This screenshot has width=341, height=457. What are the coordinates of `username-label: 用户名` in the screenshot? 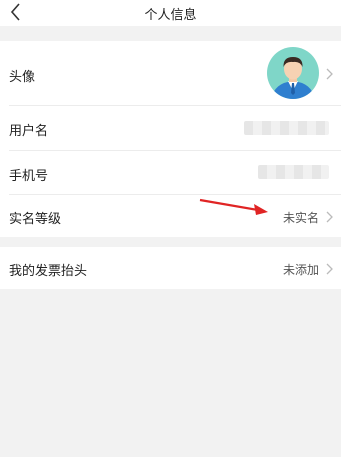 It's located at (29, 131).